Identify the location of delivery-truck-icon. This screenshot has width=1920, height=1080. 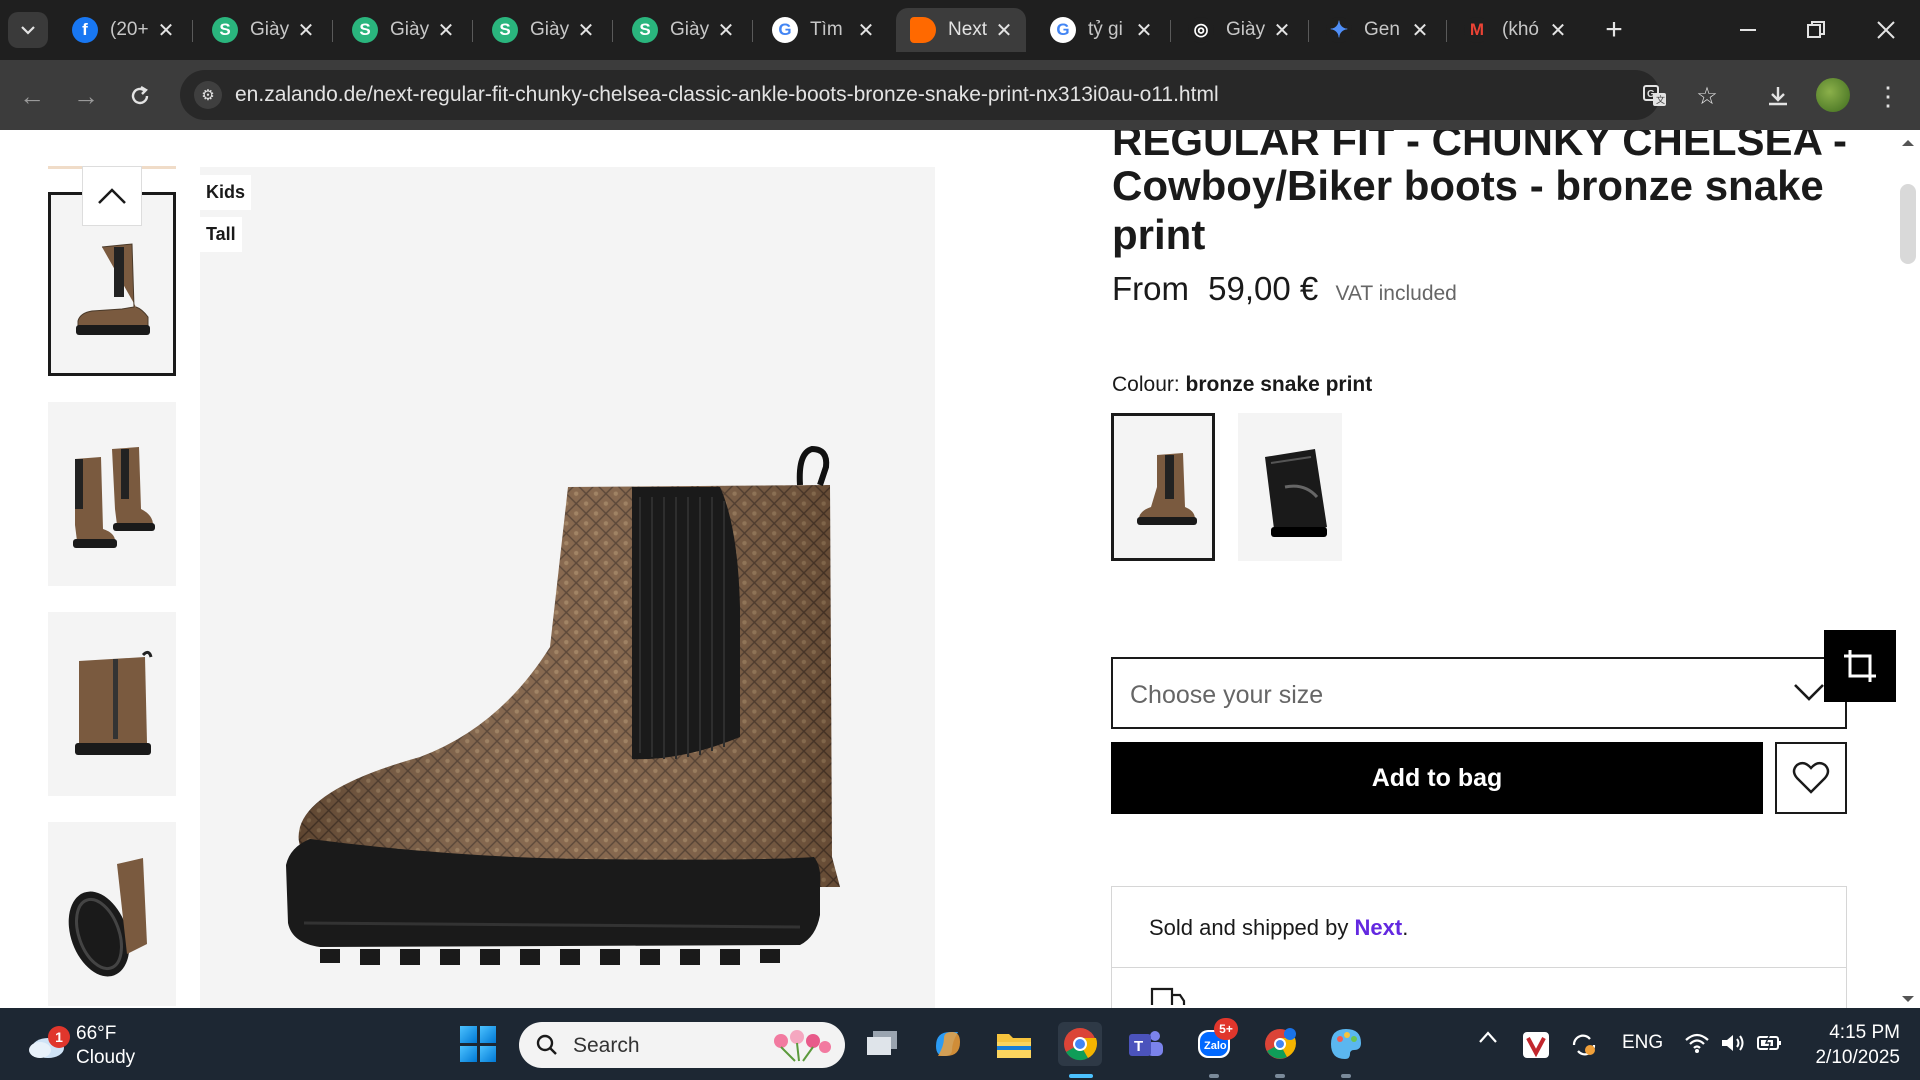
(1168, 996).